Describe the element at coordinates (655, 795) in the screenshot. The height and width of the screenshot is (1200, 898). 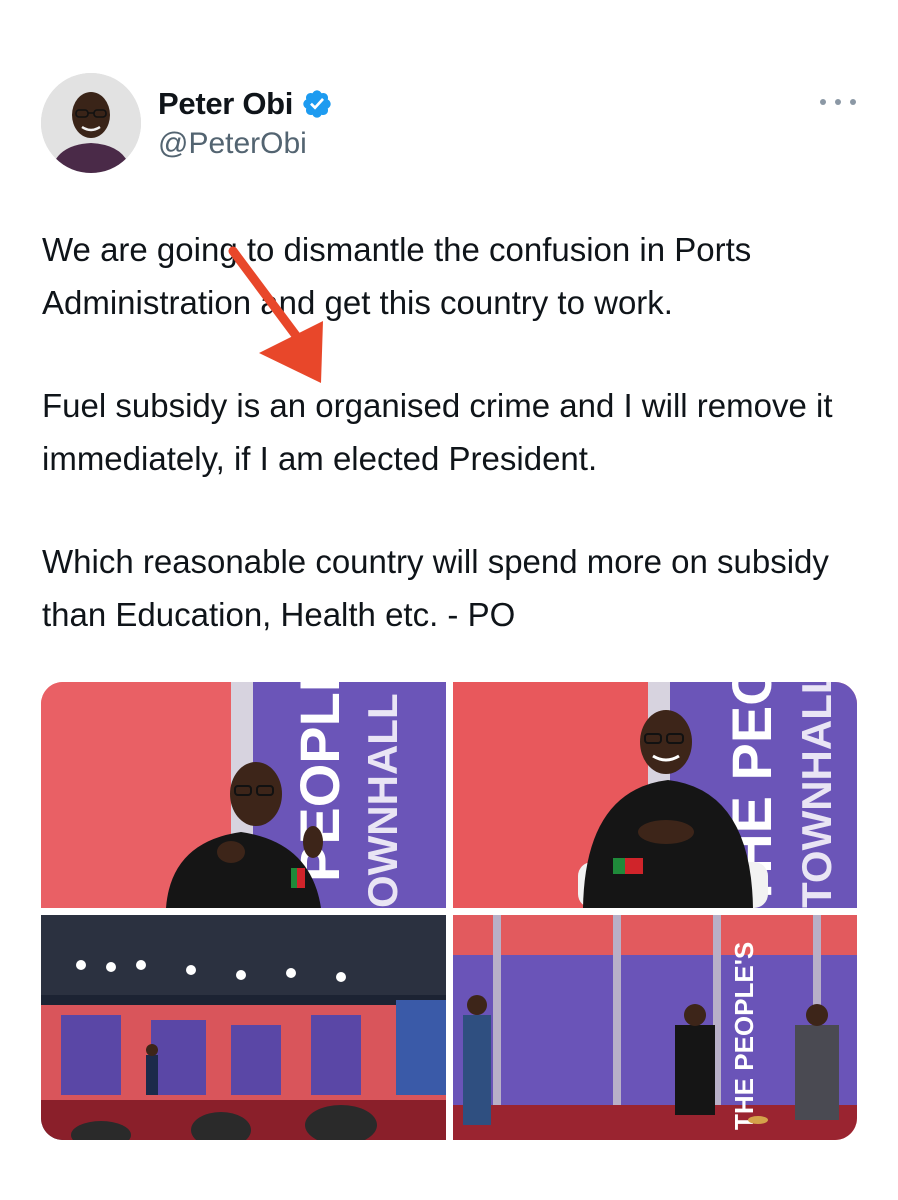
I see `photo-speaker-smiling: THE PEOPLE'S TOWNHALL 2023` at that location.